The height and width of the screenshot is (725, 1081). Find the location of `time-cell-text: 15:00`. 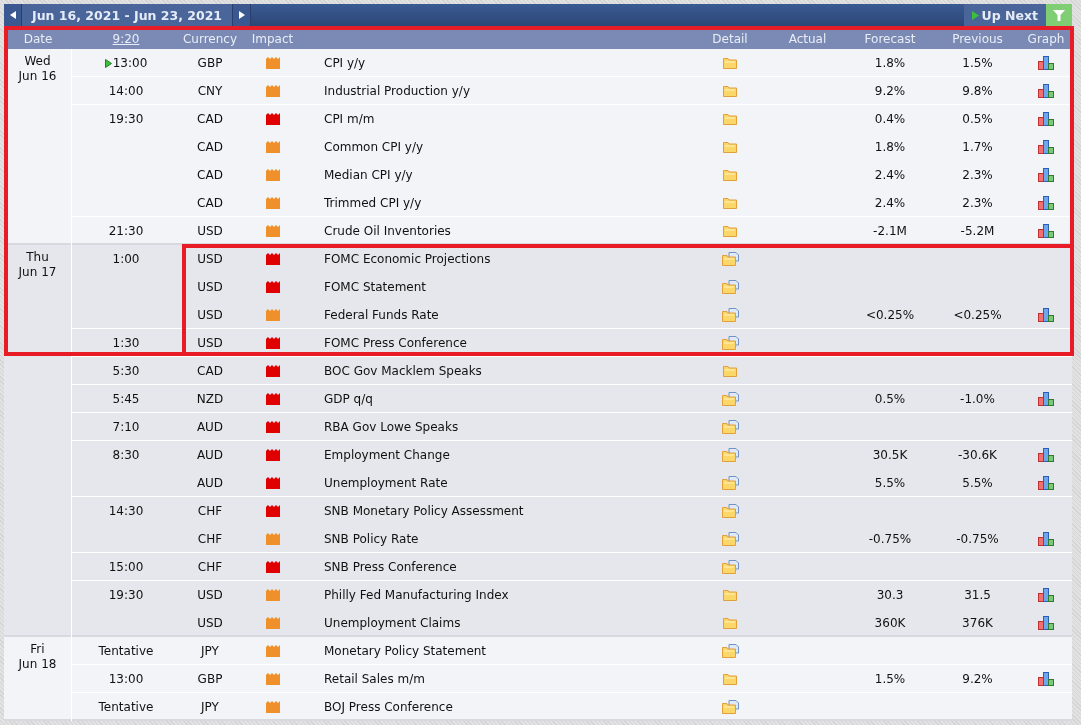

time-cell-text: 15:00 is located at coordinates (126, 567).